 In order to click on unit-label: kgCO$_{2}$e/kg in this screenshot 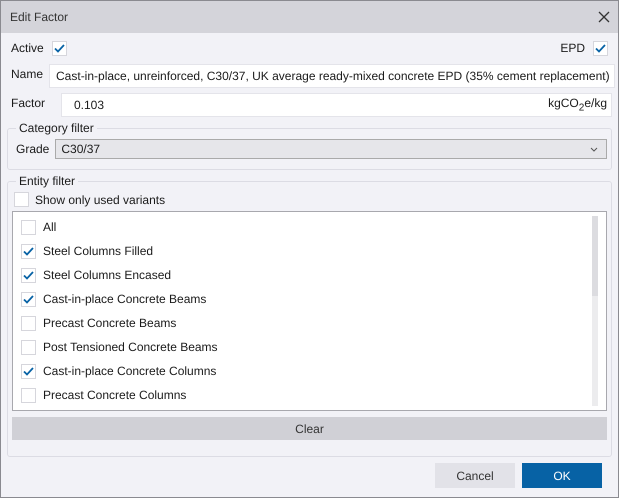, I will do `click(577, 105)`.